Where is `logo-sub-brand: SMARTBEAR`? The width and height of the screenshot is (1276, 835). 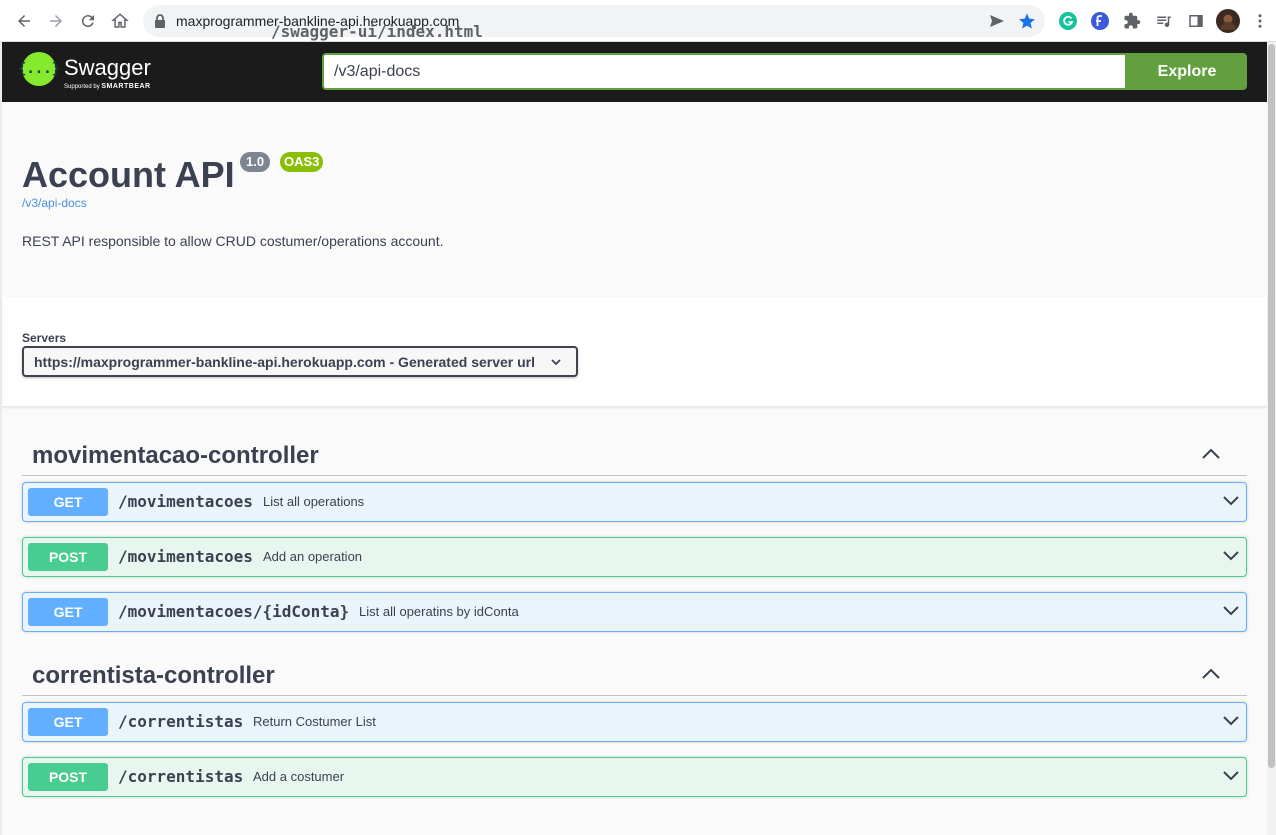
logo-sub-brand: SMARTBEAR is located at coordinates (126, 86).